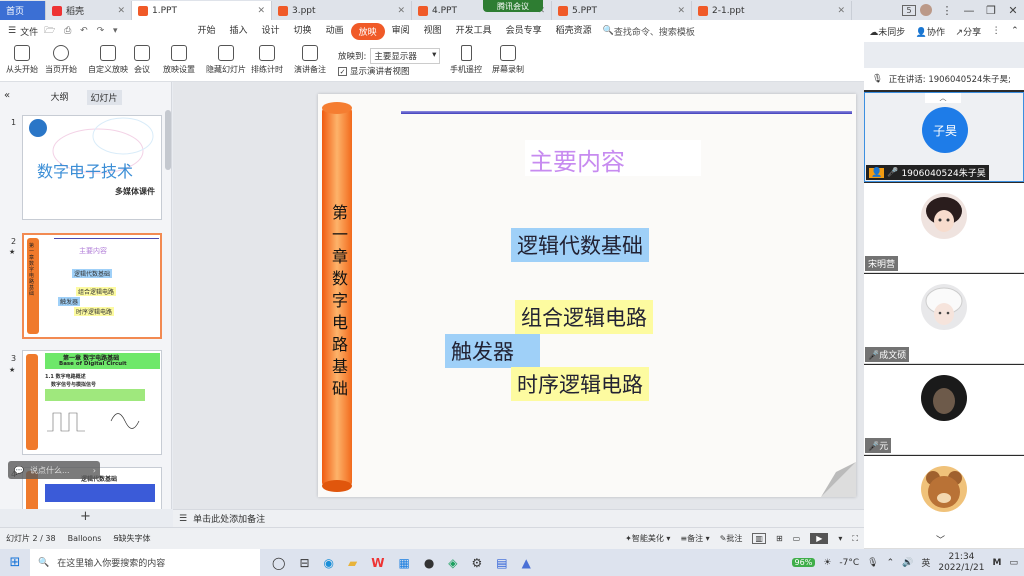  I want to click on folder-icon: ▰, so click(352, 563).